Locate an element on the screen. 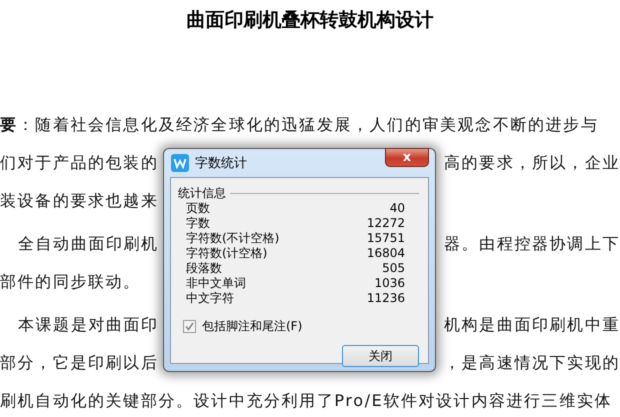  stat-value: 40 is located at coordinates (397, 208).